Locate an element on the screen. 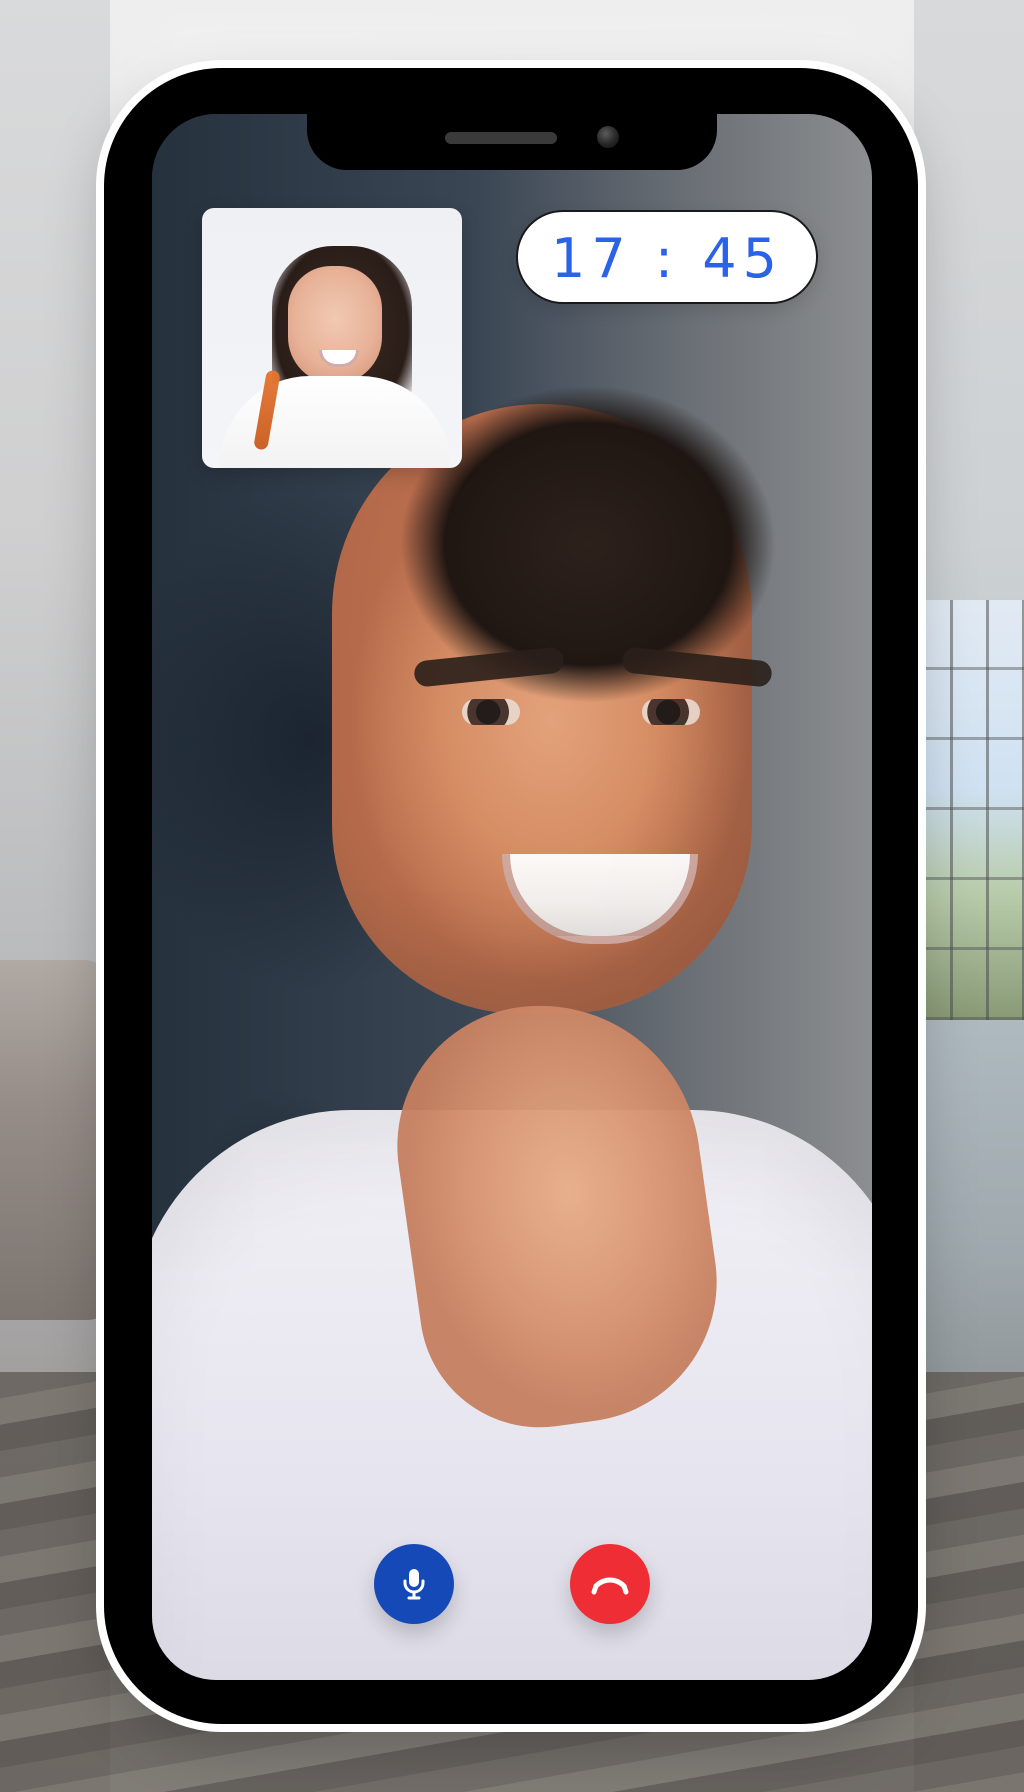 The width and height of the screenshot is (1024, 1792). call-timer: 17 : 45 is located at coordinates (667, 257).